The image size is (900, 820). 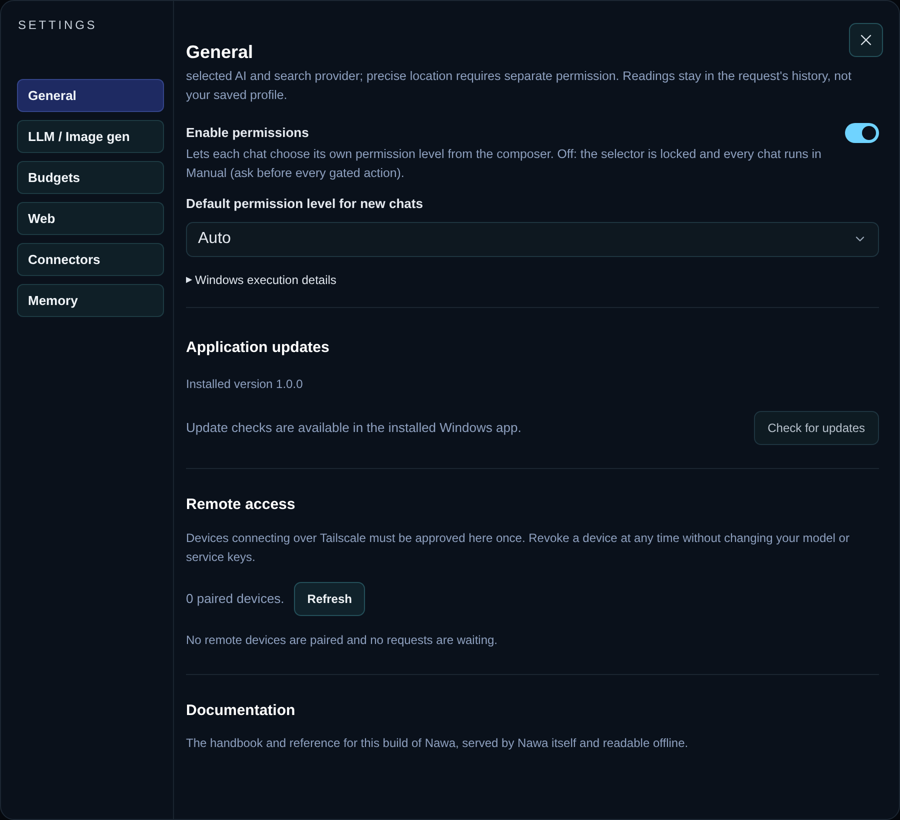 What do you see at coordinates (90, 259) in the screenshot?
I see `sidebar-item: Connectors` at bounding box center [90, 259].